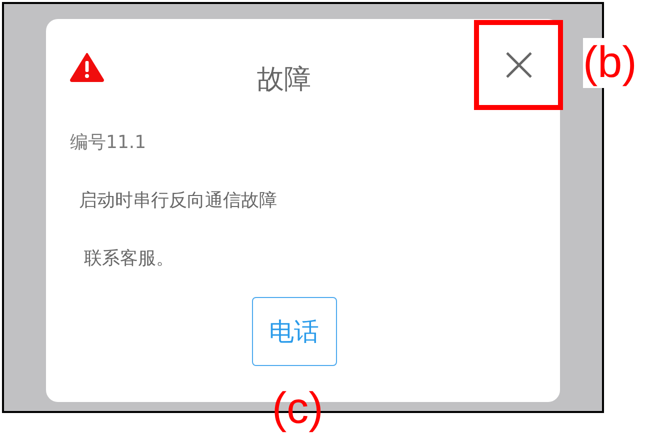  What do you see at coordinates (284, 80) in the screenshot?
I see `dialog-title: 故障` at bounding box center [284, 80].